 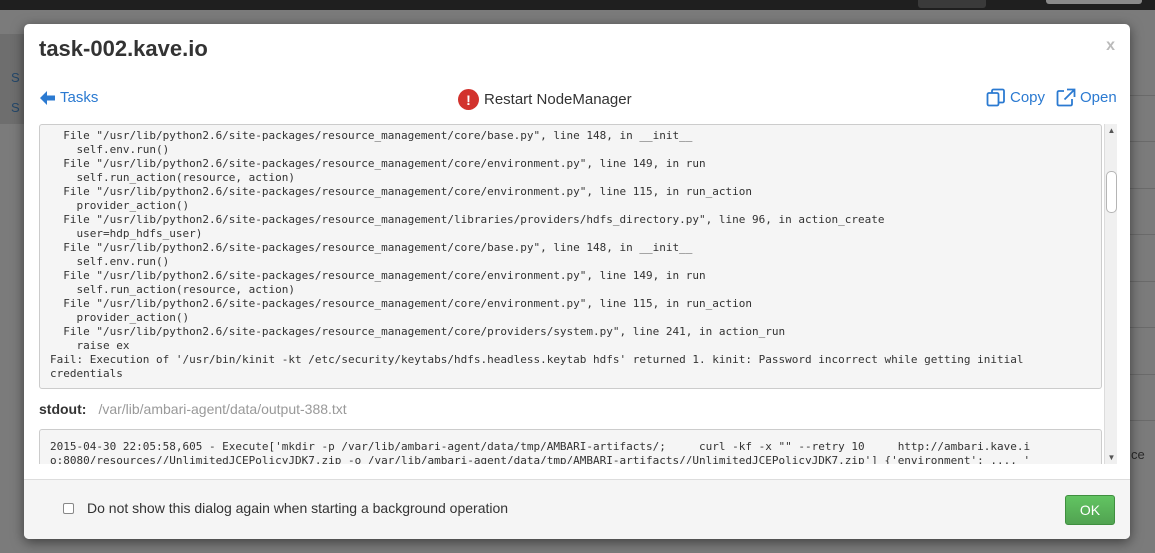 What do you see at coordinates (68, 508) in the screenshot?
I see `do-not-show-checkbox` at bounding box center [68, 508].